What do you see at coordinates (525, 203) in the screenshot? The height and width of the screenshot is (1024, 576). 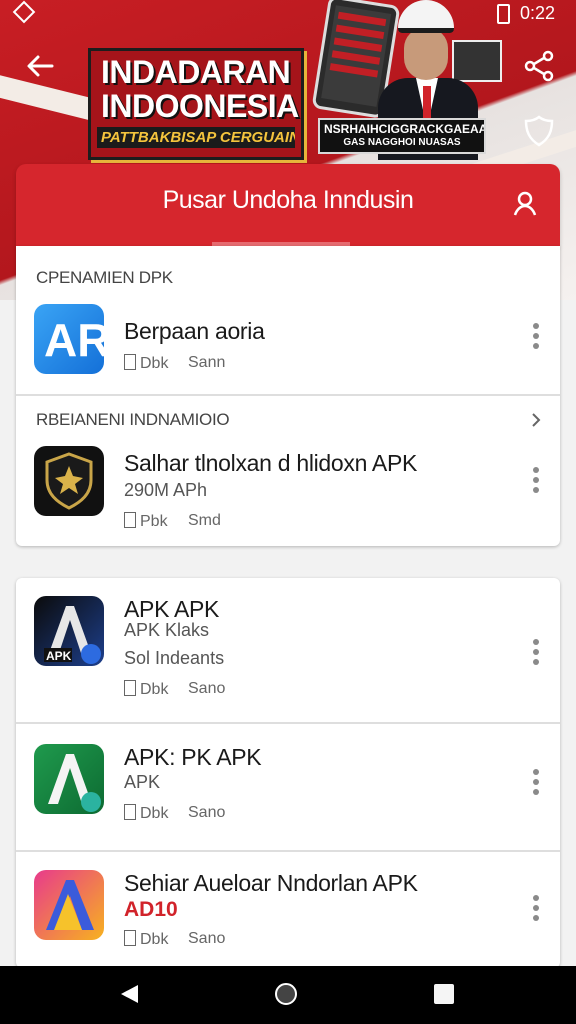 I see `user-icon` at bounding box center [525, 203].